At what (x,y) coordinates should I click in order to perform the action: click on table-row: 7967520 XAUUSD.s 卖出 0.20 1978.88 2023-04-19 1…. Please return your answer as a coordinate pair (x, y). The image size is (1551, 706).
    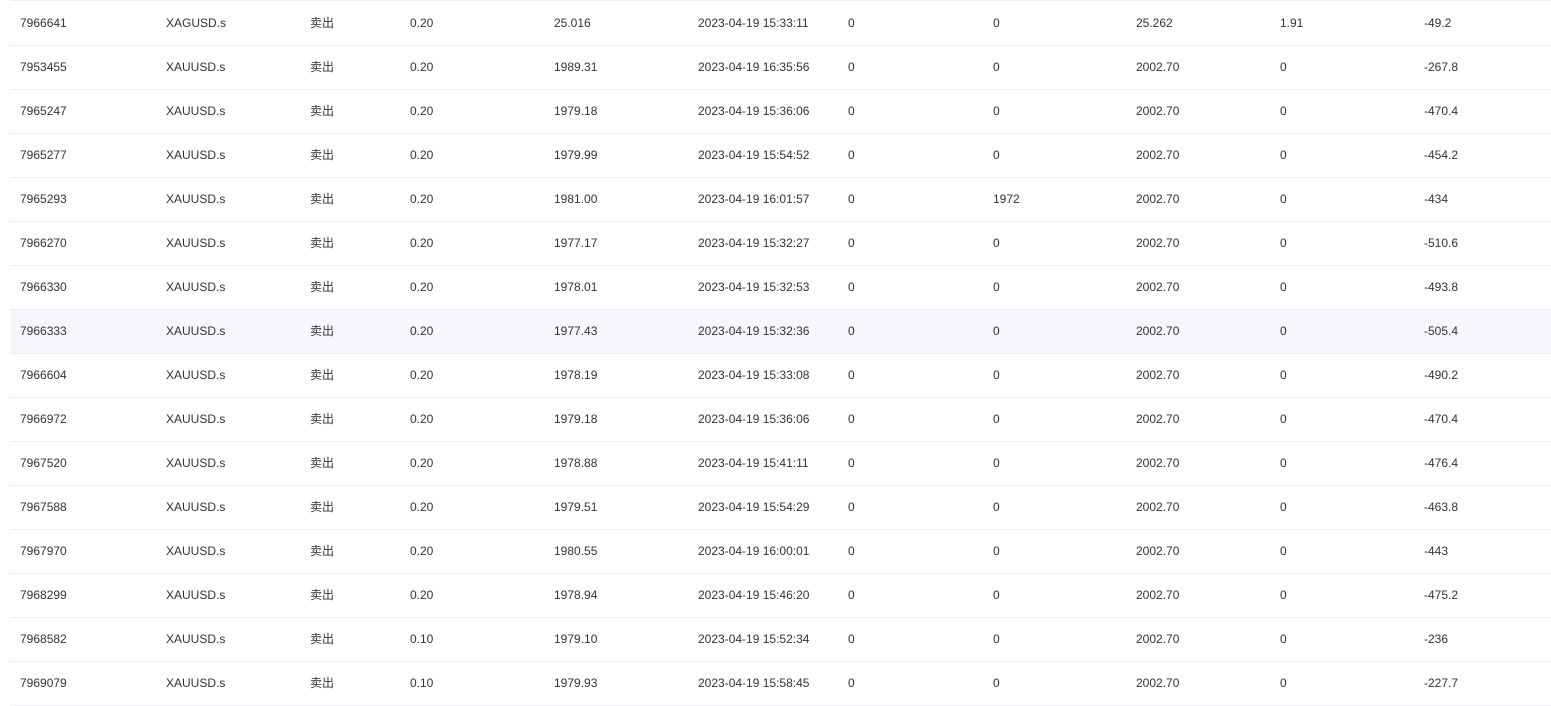
    Looking at the image, I should click on (780, 463).